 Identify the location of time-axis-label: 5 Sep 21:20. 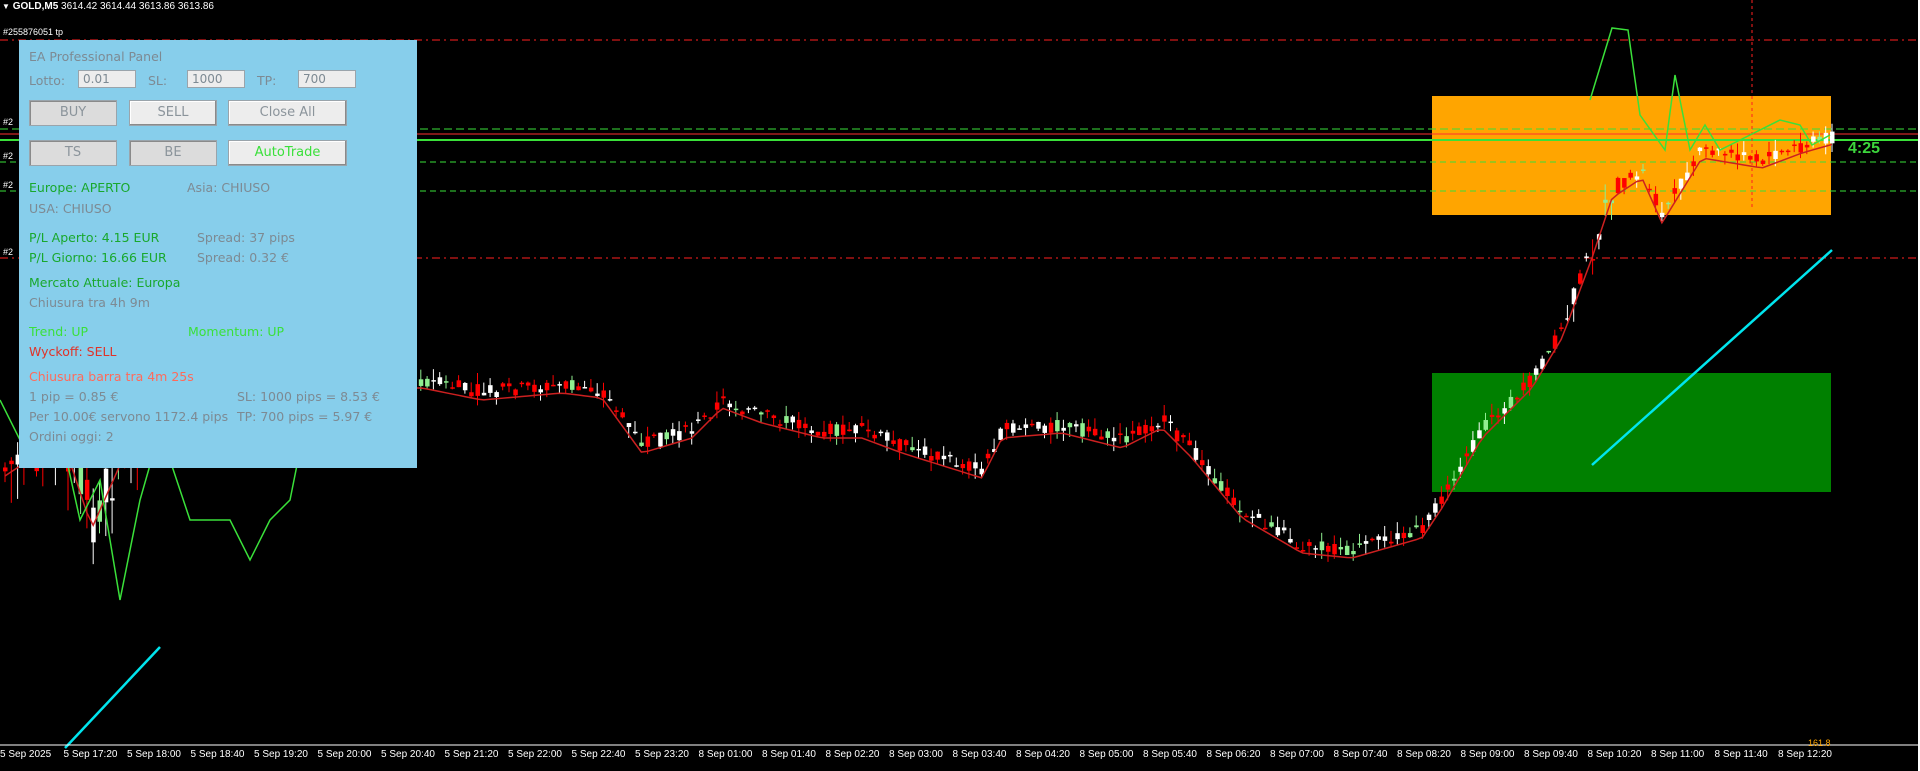
(471, 754).